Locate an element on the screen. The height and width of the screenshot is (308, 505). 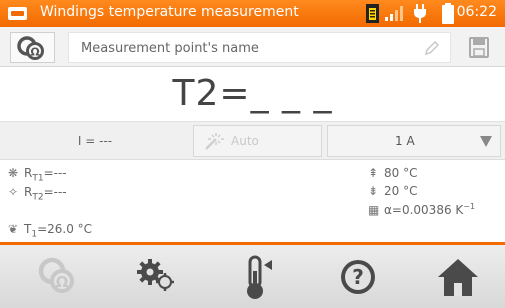
t1-readout: ❦ T1=26.0 °C is located at coordinates (50, 230).